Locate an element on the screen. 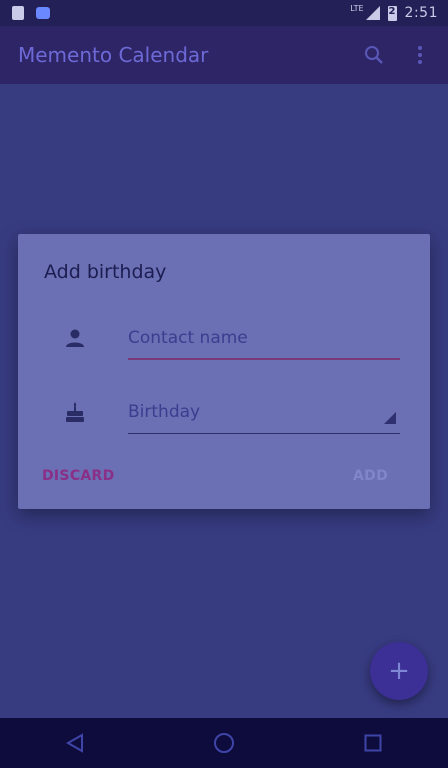 This screenshot has width=448, height=768. recents-icon is located at coordinates (373, 743).